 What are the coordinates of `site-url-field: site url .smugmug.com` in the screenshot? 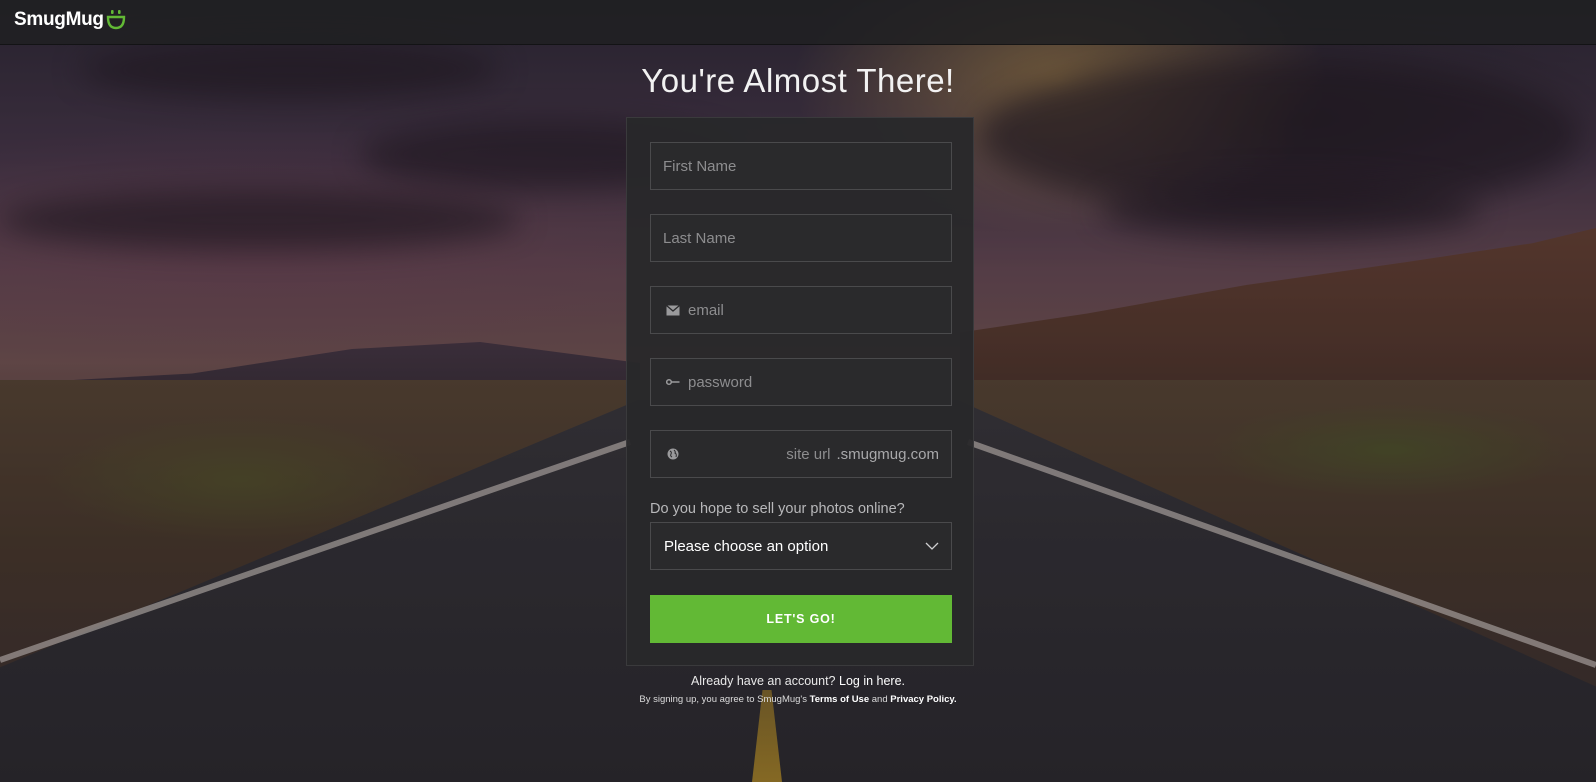 It's located at (801, 454).